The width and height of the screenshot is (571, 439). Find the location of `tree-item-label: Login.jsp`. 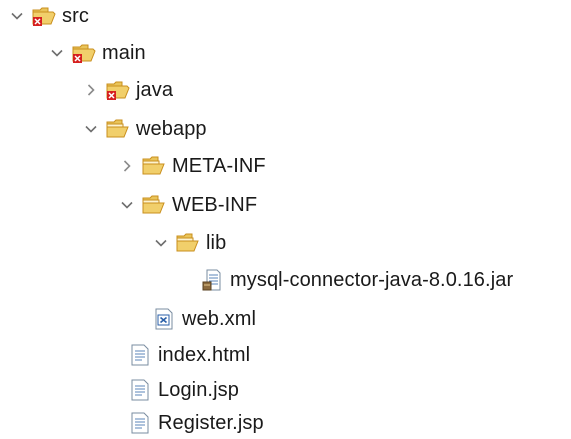

tree-item-label: Login.jsp is located at coordinates (198, 390).